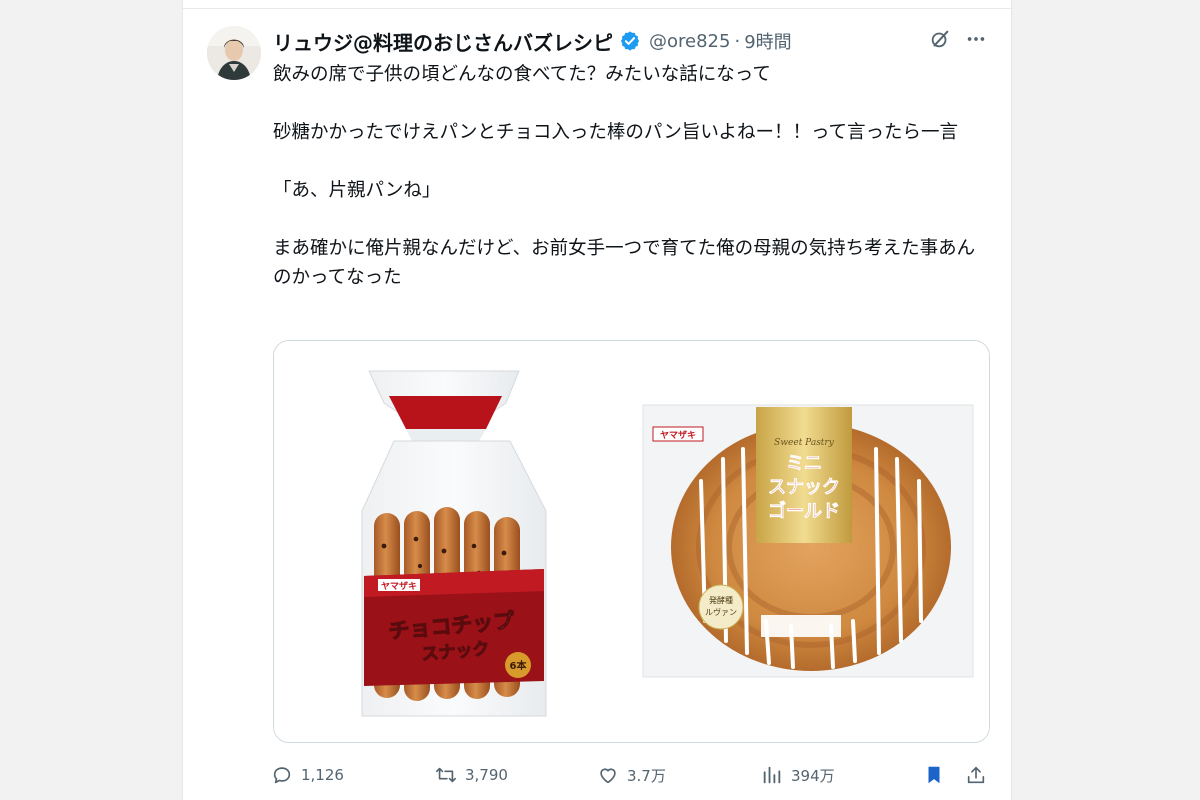  I want to click on like-button: 3.7万, so click(631, 775).